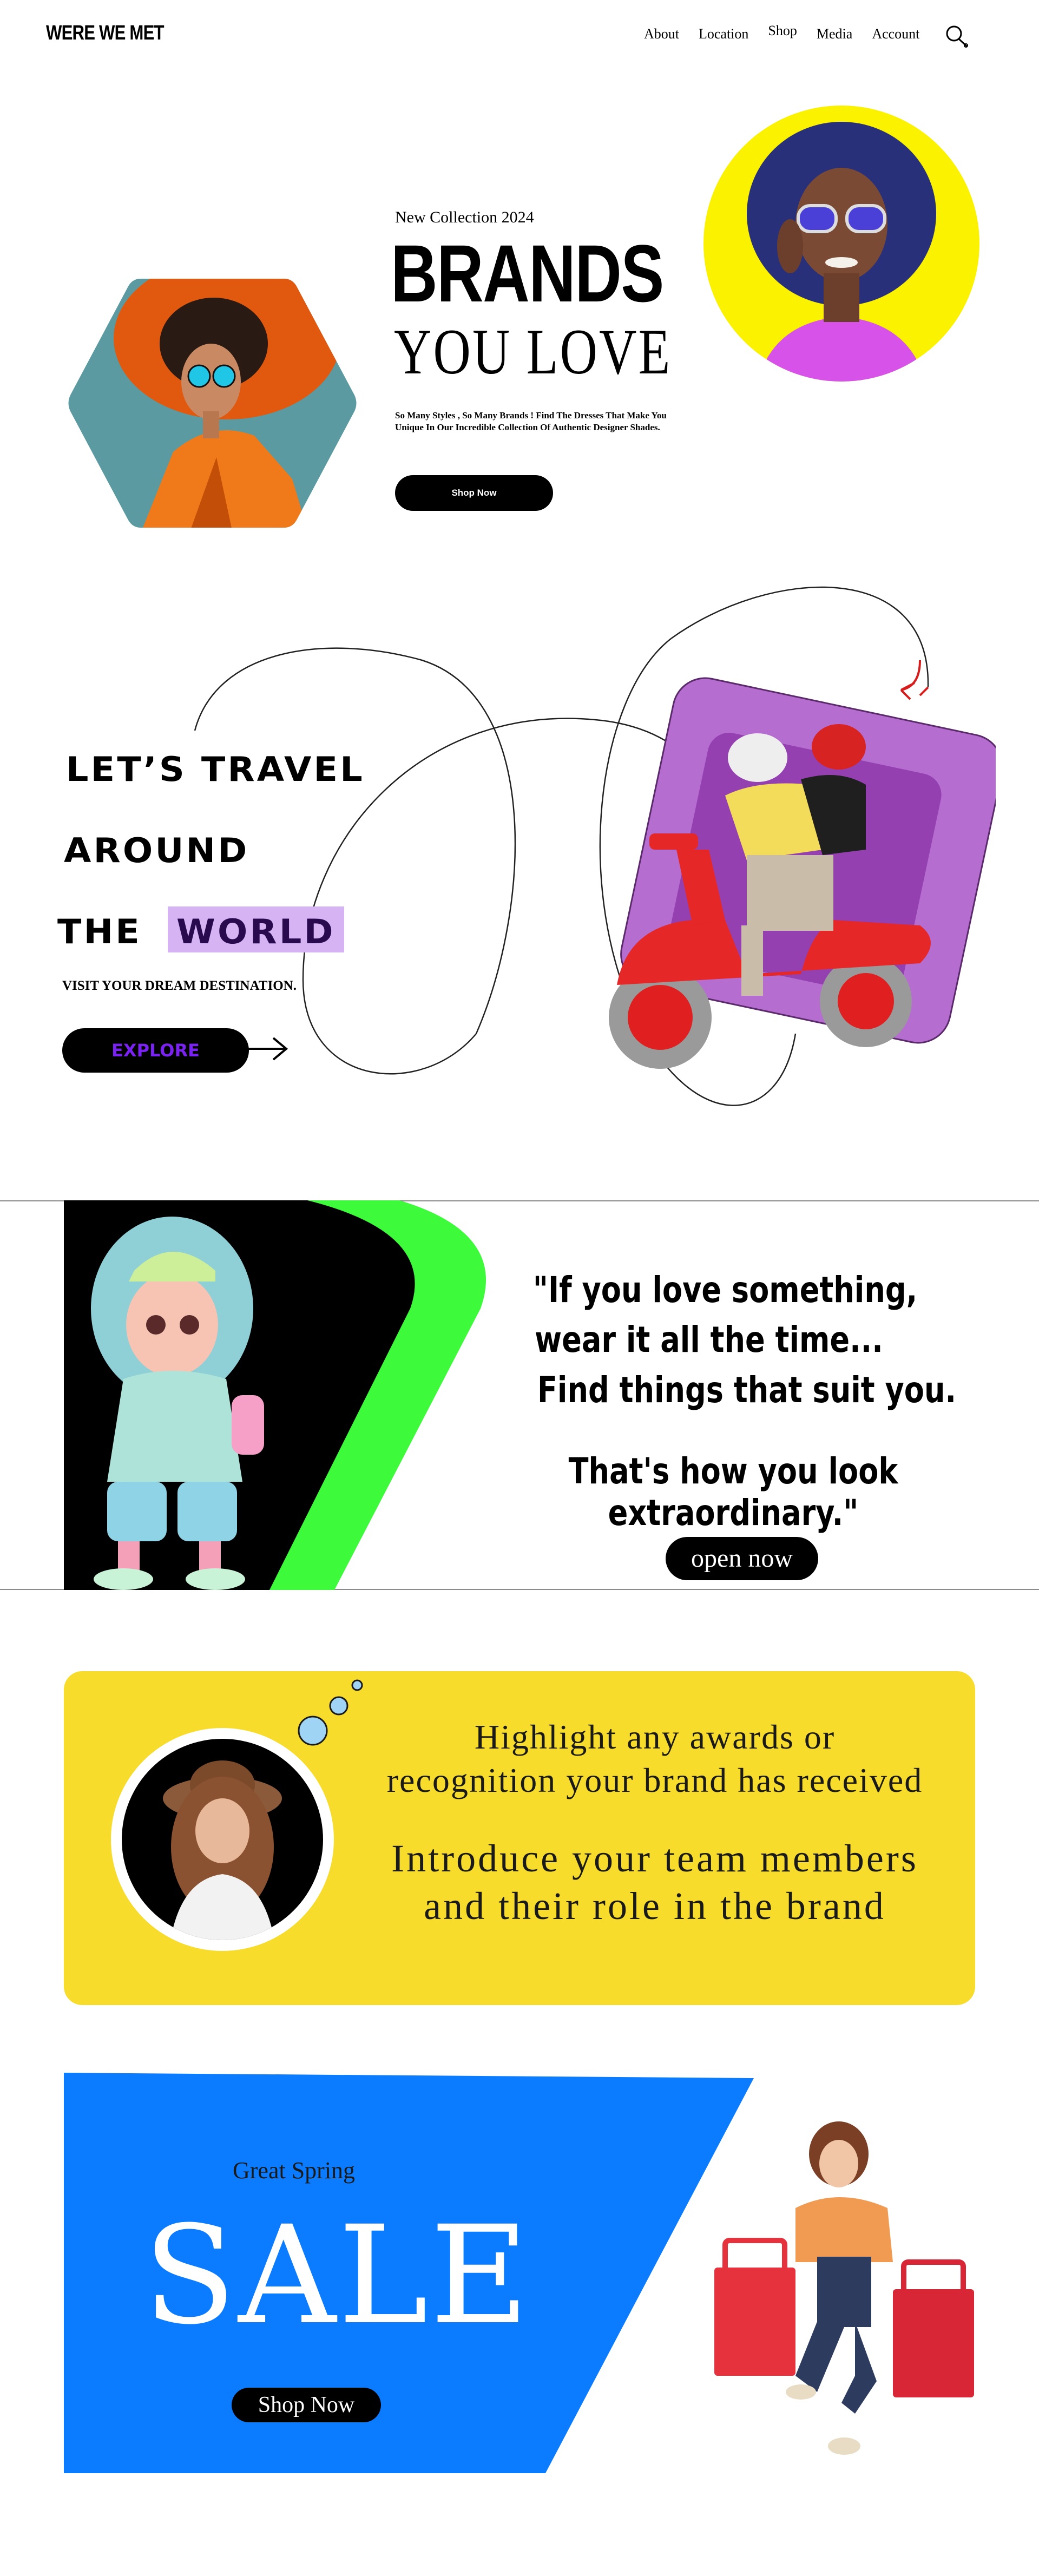 Image resolution: width=1039 pixels, height=2576 pixels. What do you see at coordinates (464, 217) in the screenshot?
I see `hero-kicker: New Collection 2024` at bounding box center [464, 217].